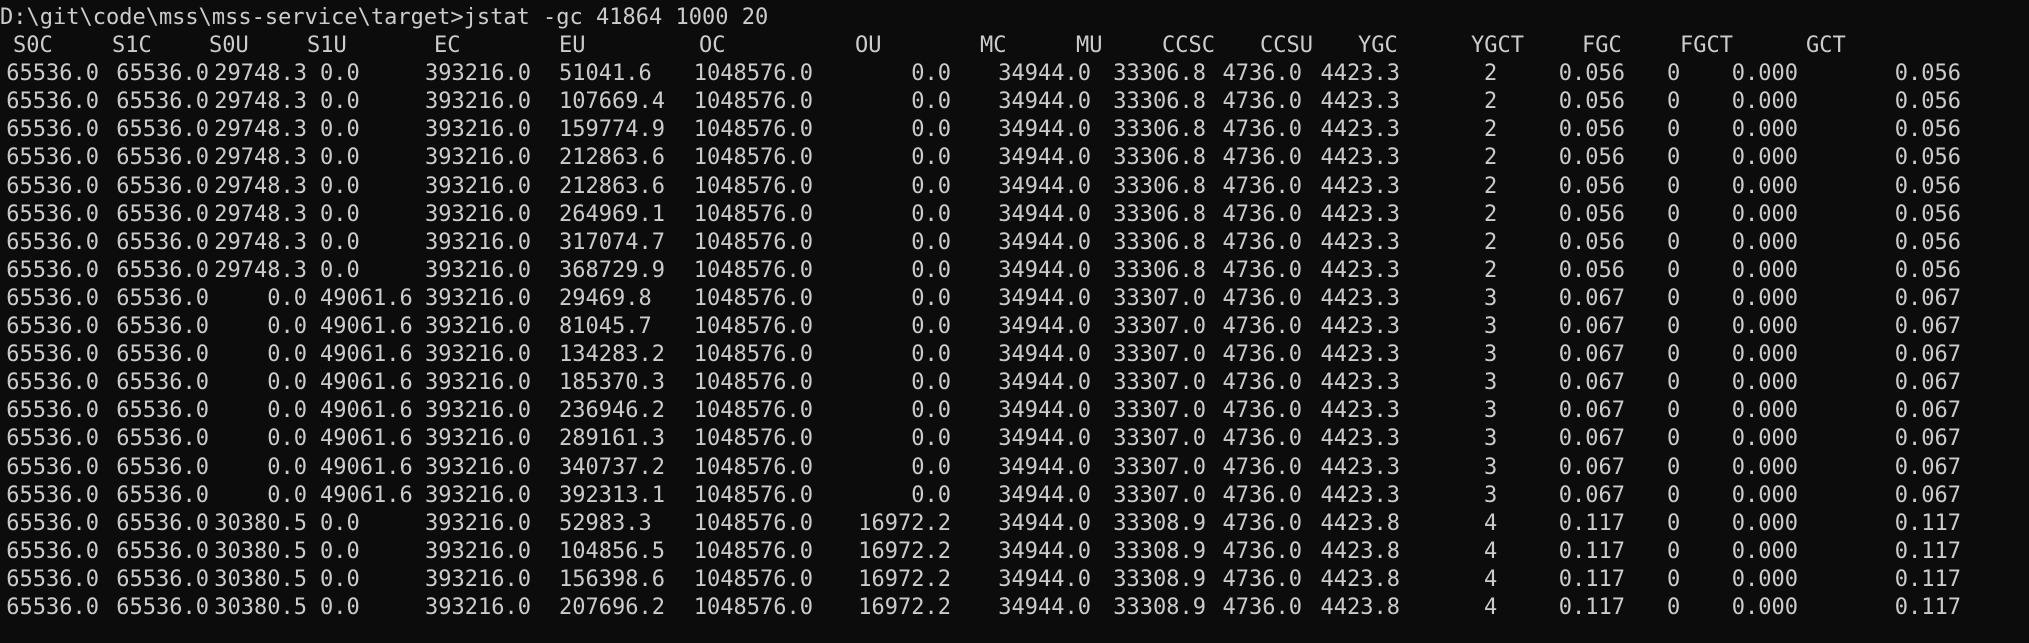  Describe the element at coordinates (868, 45) in the screenshot. I see `column-header-ou: OU` at that location.